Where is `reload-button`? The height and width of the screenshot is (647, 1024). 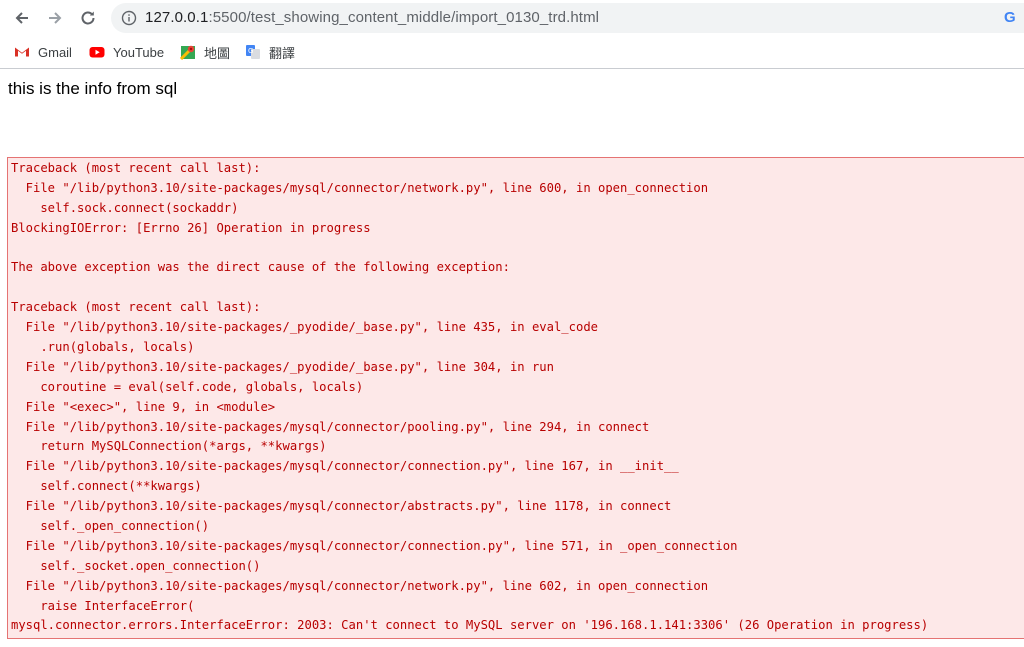 reload-button is located at coordinates (88, 18).